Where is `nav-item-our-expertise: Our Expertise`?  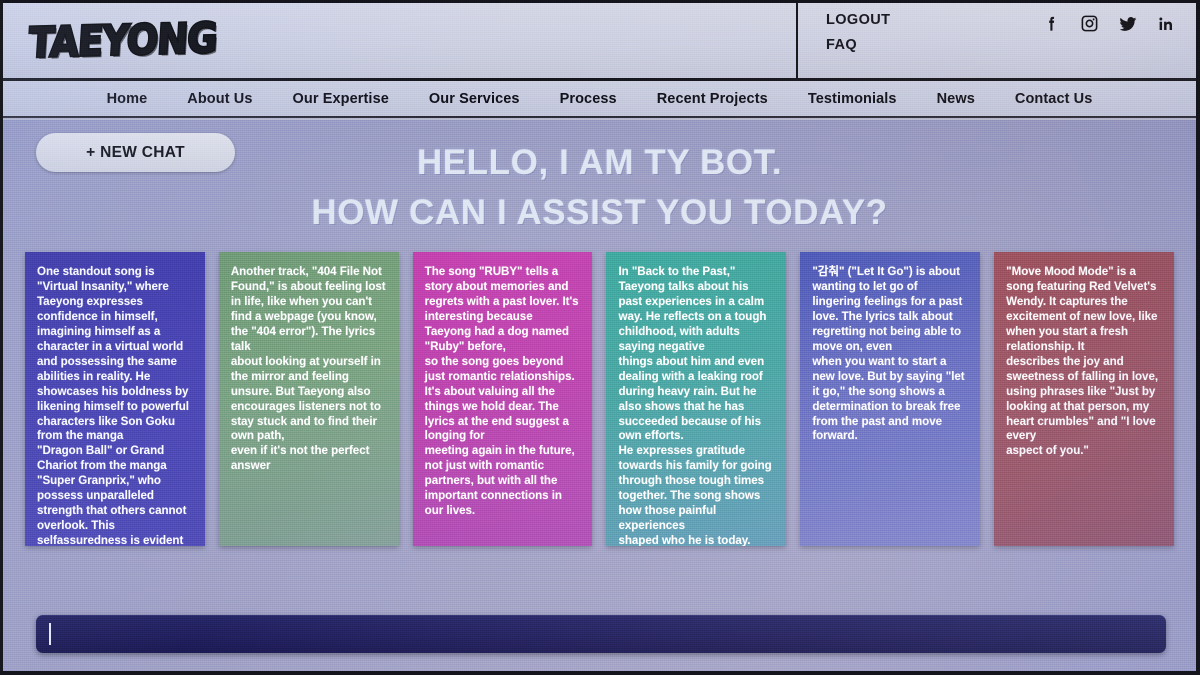
nav-item-our-expertise: Our Expertise is located at coordinates (341, 99).